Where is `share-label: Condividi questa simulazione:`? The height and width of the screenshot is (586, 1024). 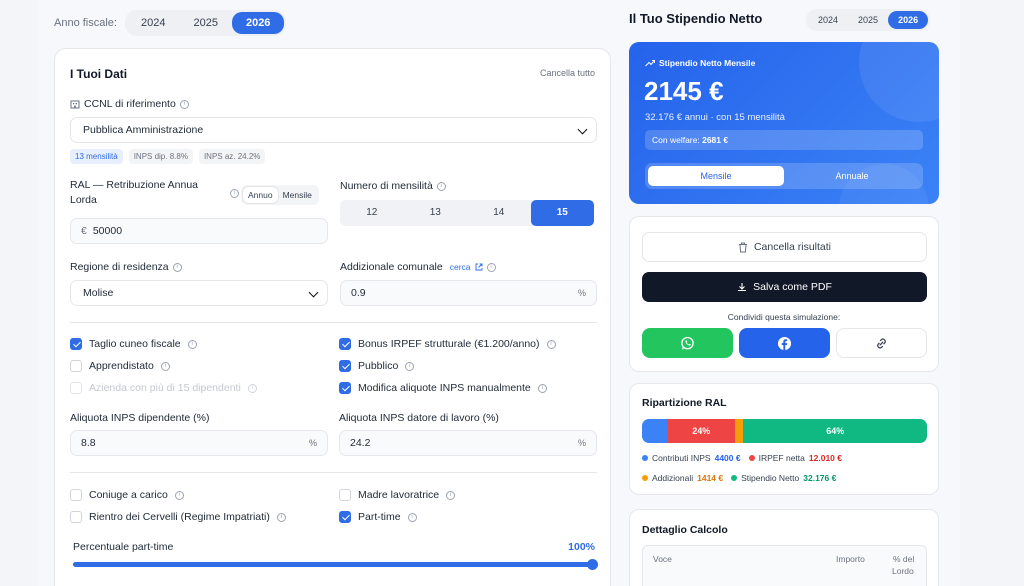
share-label: Condividi questa simulazione: is located at coordinates (784, 317).